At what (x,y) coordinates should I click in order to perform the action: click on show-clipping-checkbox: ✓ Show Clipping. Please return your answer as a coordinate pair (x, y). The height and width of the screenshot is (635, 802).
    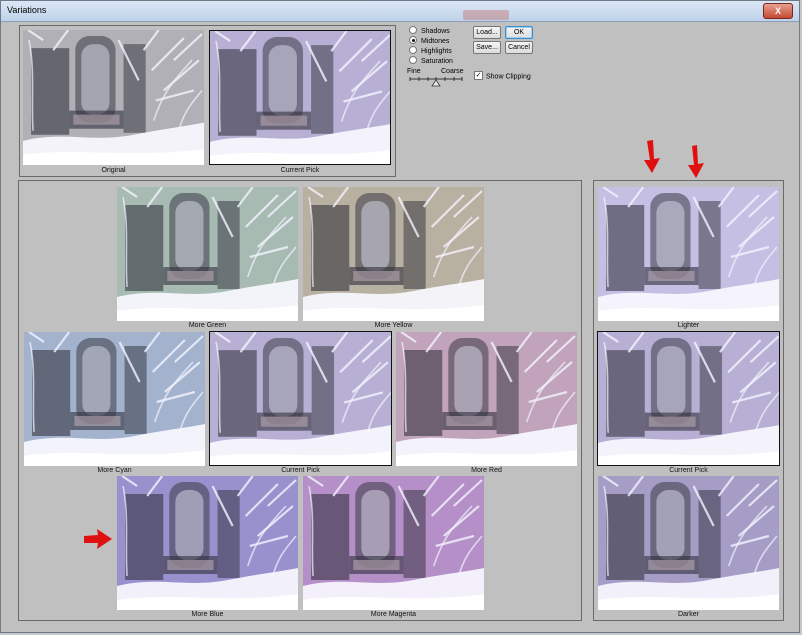
    Looking at the image, I should click on (502, 76).